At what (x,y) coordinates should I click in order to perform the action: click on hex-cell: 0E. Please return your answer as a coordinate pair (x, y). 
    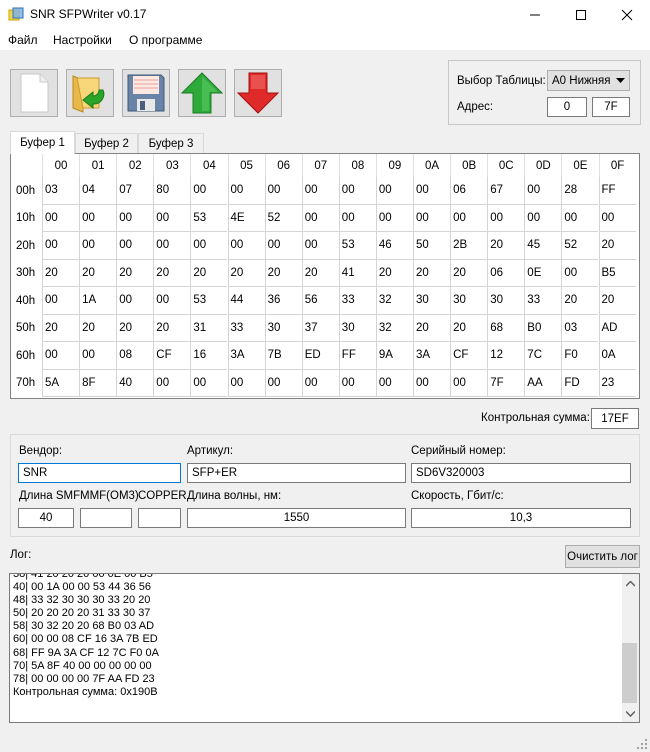
    Looking at the image, I should click on (543, 273).